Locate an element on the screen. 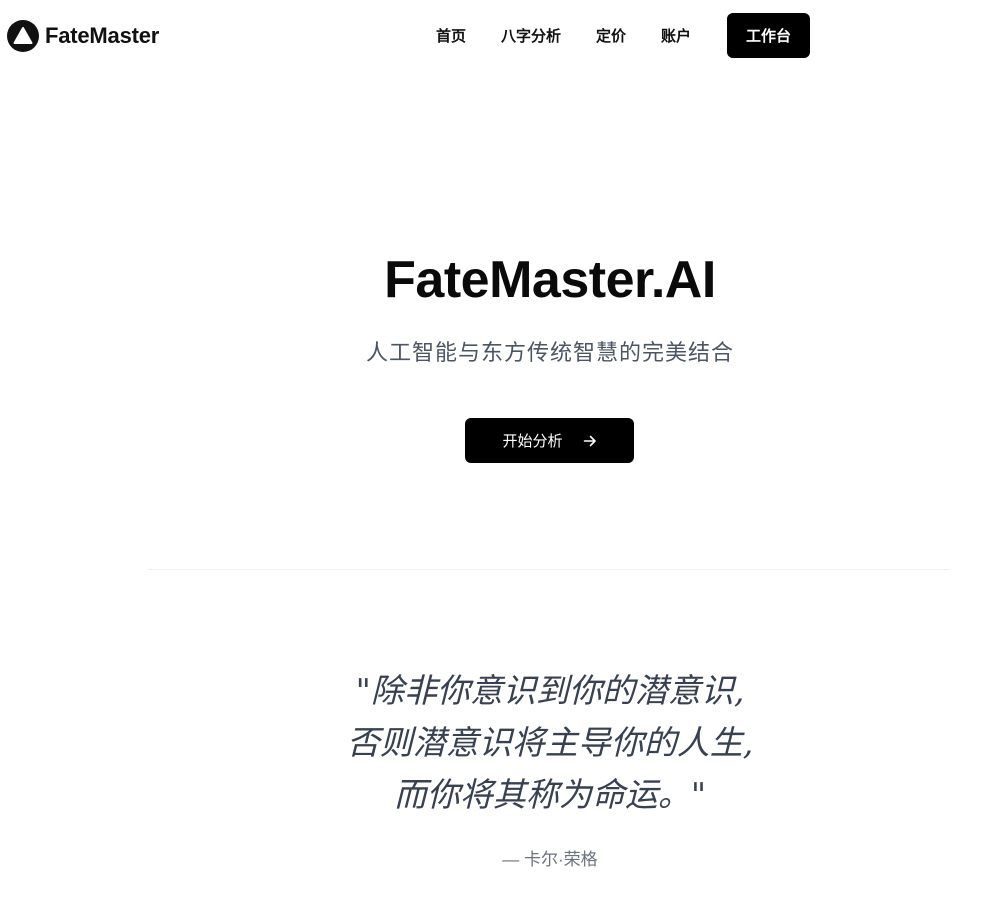 Image resolution: width=1000 pixels, height=917 pixels. triangle-up-icon is located at coordinates (23, 36).